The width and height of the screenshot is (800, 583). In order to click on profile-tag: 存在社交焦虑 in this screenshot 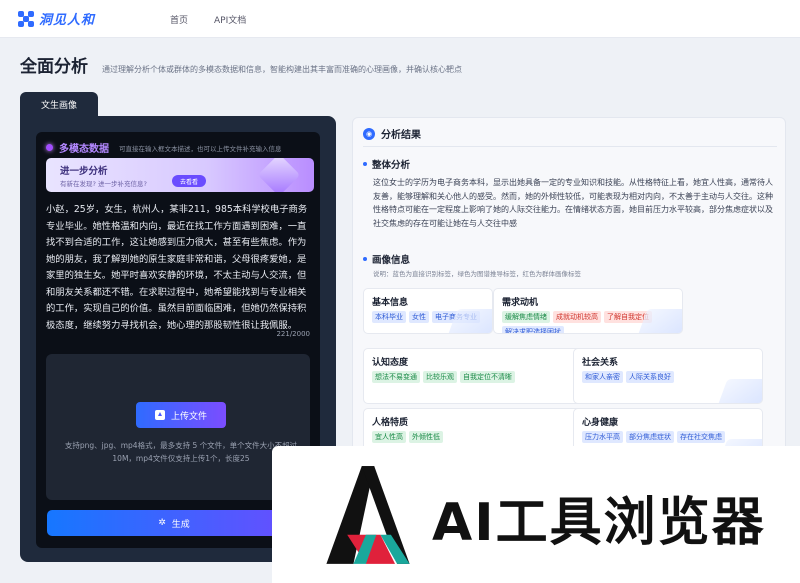, I will do `click(701, 437)`.